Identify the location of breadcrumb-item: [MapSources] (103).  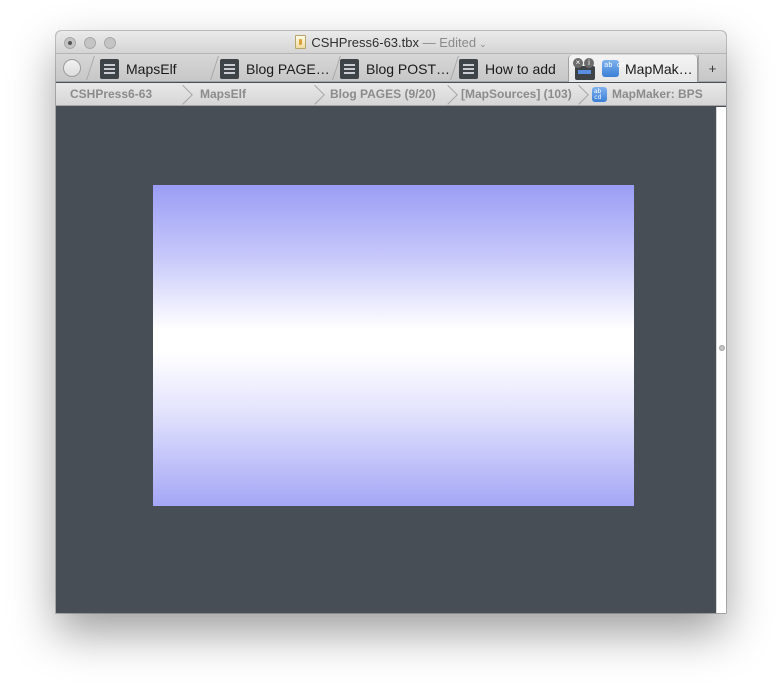
(516, 94).